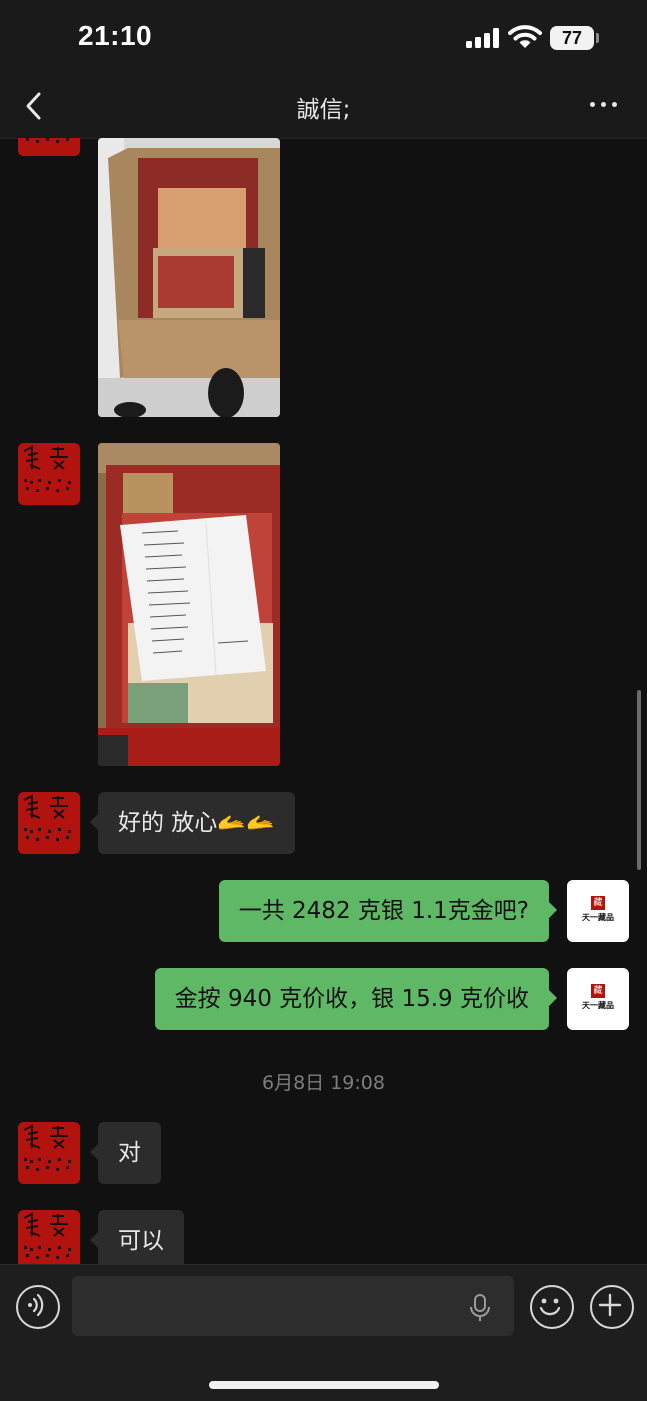 The width and height of the screenshot is (647, 1401). I want to click on message-bubble: 一共 2482 克银 1.1克金吧?, so click(388, 911).